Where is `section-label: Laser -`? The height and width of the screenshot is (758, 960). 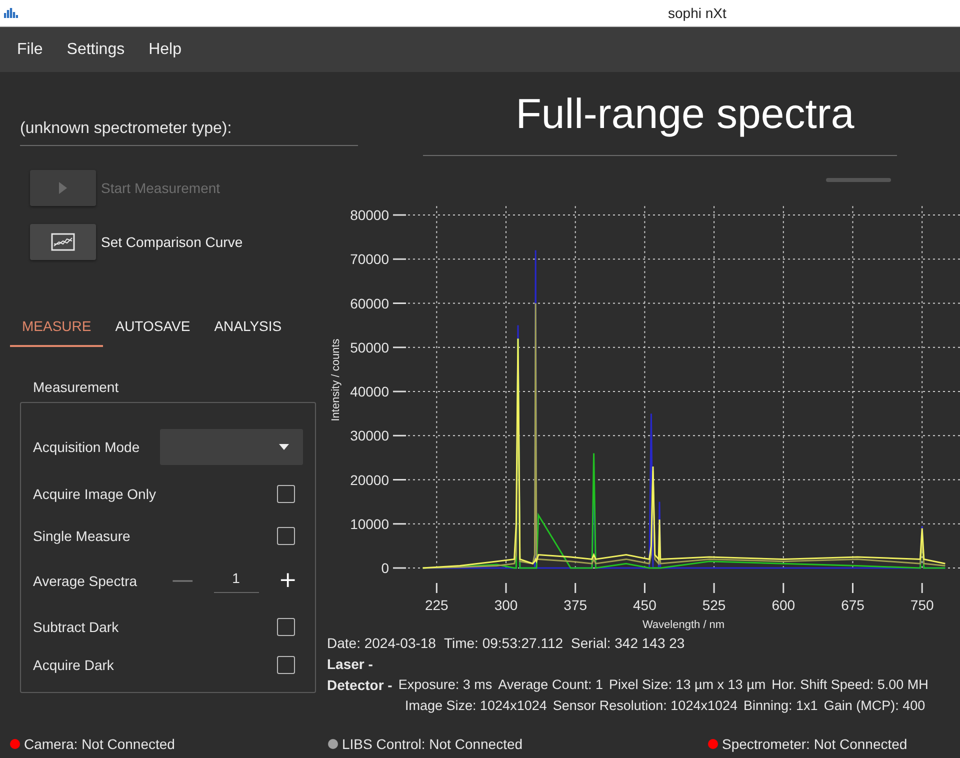 section-label: Laser - is located at coordinates (350, 664).